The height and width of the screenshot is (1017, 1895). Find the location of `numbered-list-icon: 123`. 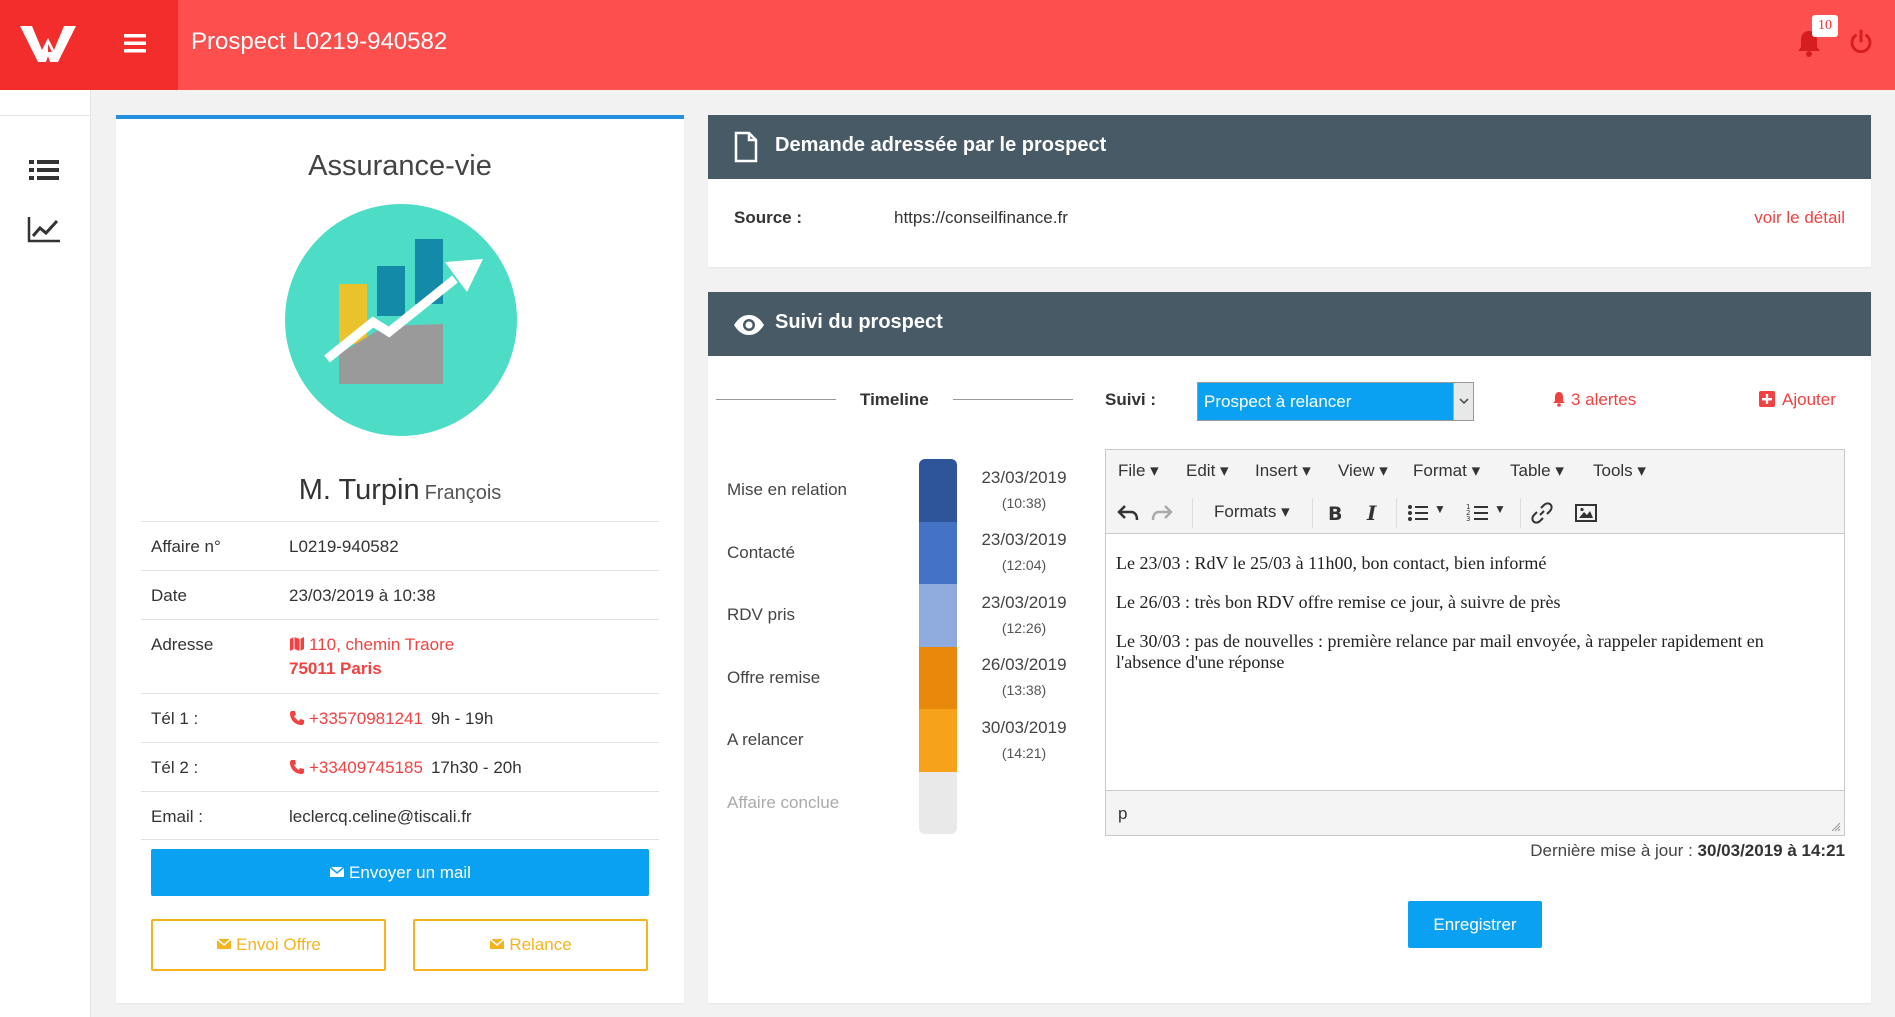

numbered-list-icon: 123 is located at coordinates (1478, 513).